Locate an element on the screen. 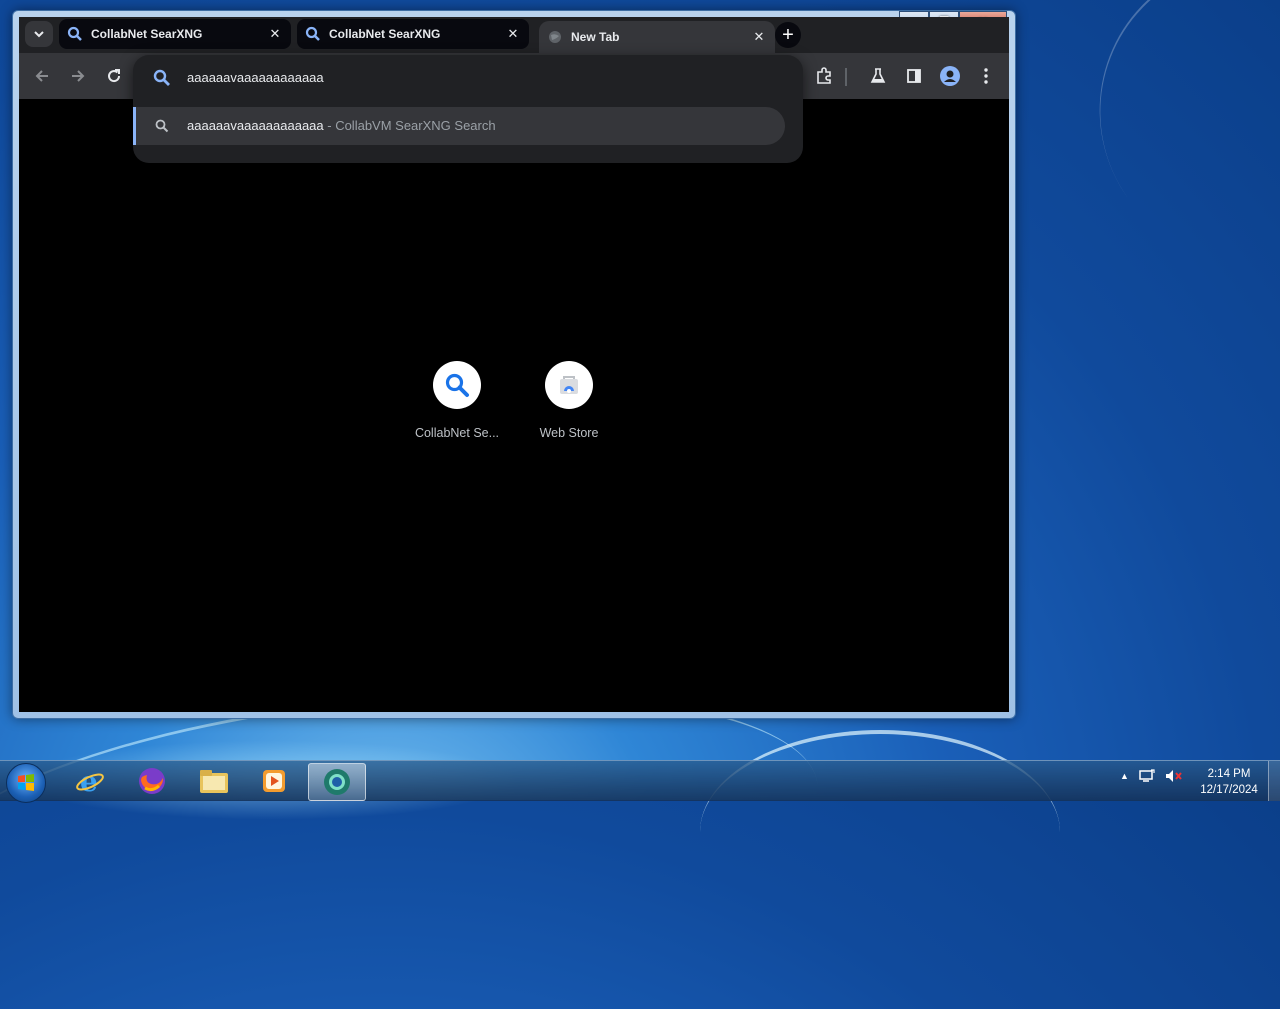 Image resolution: width=1280 pixels, height=1009 pixels. address-input: aaaaaavaaaaaaaaaaaa is located at coordinates (255, 77).